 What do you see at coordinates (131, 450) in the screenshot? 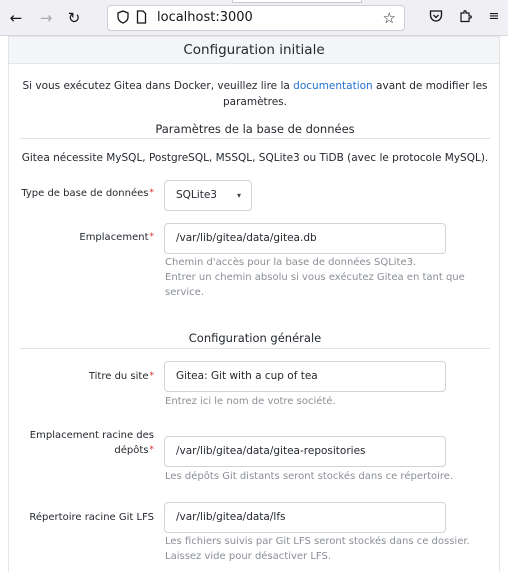
I see `repo-root-label-line-2: dépôts` at bounding box center [131, 450].